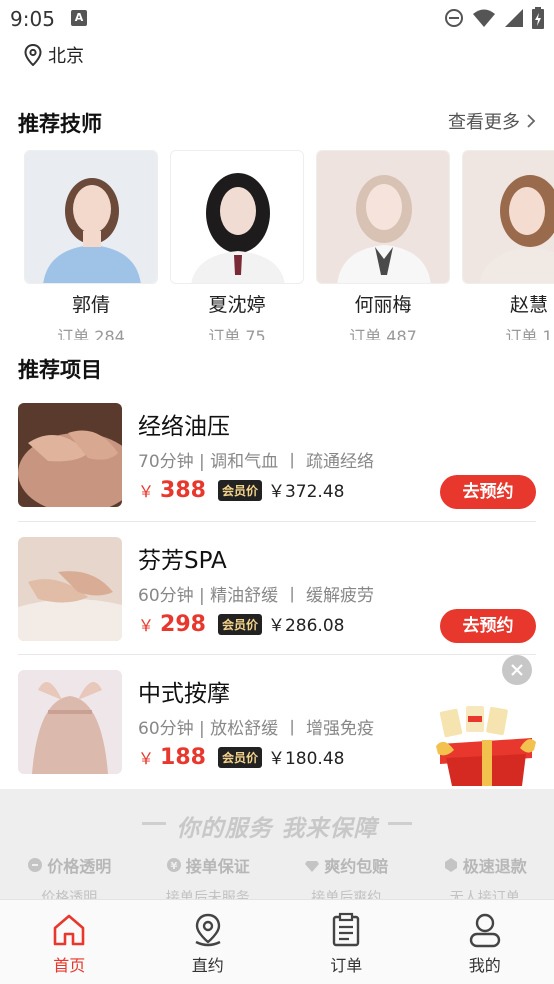  I want to click on close-icon, so click(517, 670).